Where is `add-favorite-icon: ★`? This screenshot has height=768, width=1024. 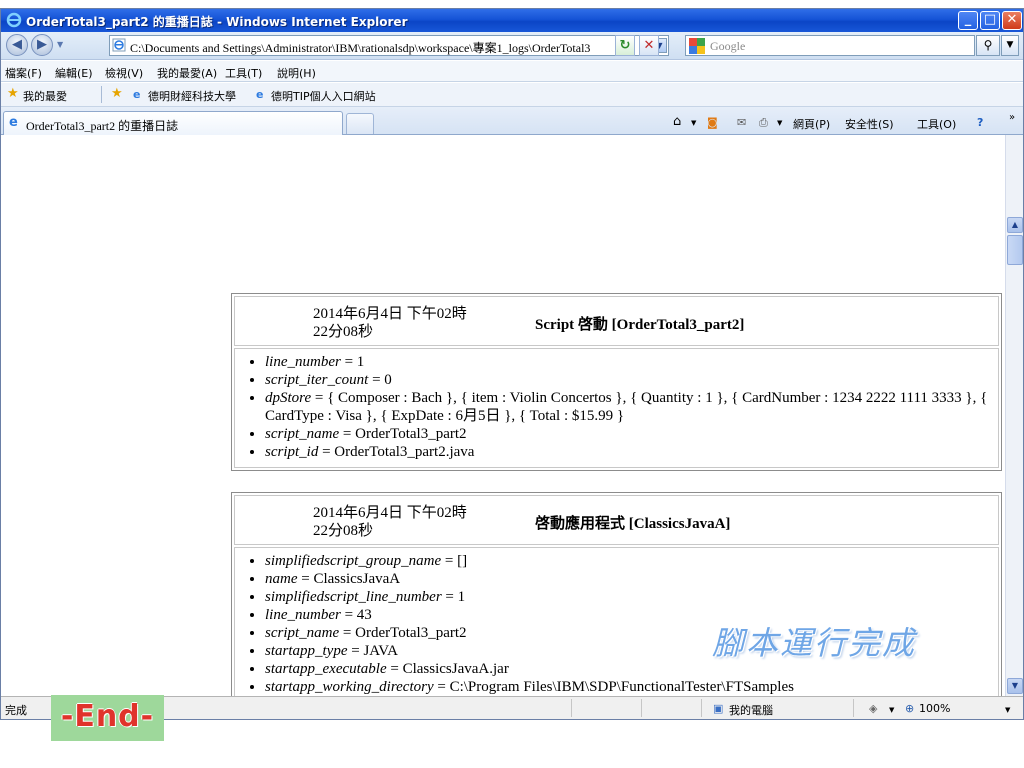 add-favorite-icon: ★ is located at coordinates (117, 93).